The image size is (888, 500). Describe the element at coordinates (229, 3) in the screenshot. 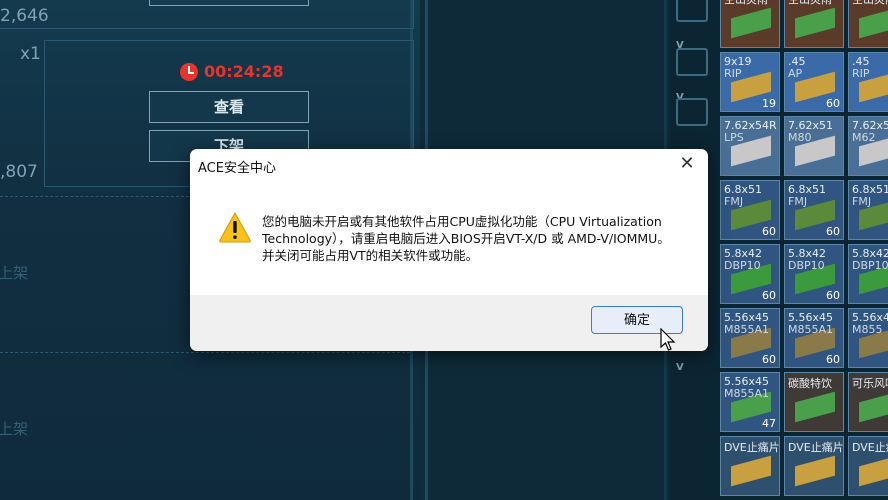

I see `top-button` at that location.